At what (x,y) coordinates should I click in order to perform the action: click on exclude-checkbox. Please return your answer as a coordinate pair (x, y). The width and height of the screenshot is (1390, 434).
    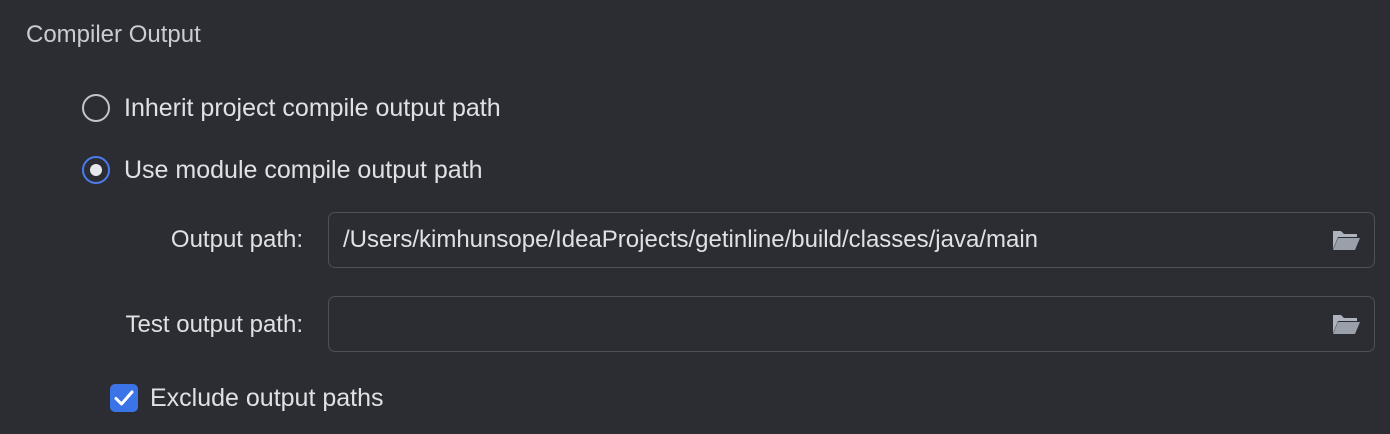
    Looking at the image, I should click on (124, 398).